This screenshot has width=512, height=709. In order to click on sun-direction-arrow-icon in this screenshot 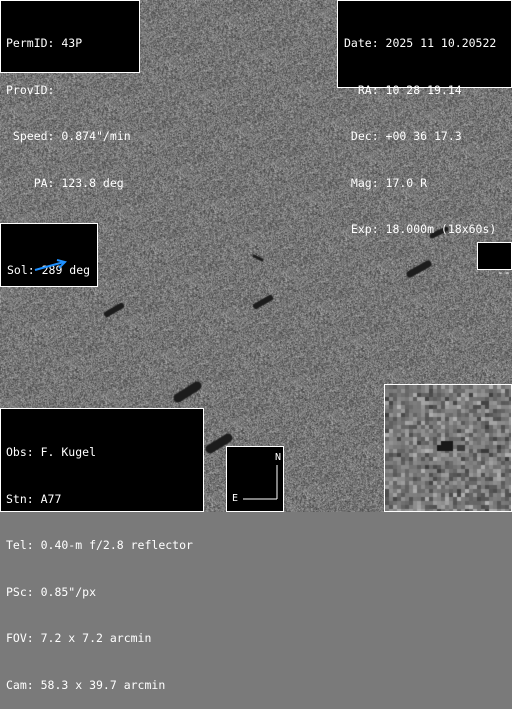, I will do `click(50, 265)`.